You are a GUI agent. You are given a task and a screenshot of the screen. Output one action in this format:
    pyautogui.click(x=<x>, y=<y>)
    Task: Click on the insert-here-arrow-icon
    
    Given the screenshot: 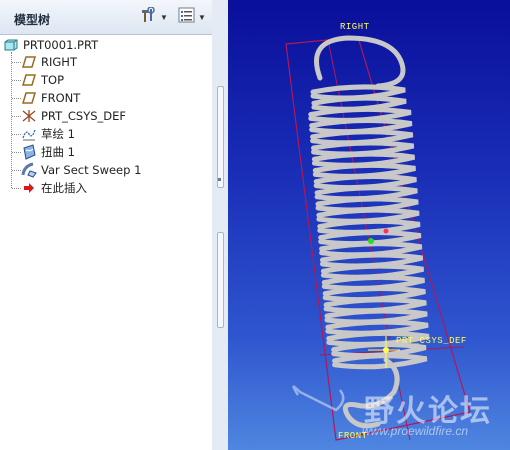 What is the action you would take?
    pyautogui.click(x=29, y=188)
    